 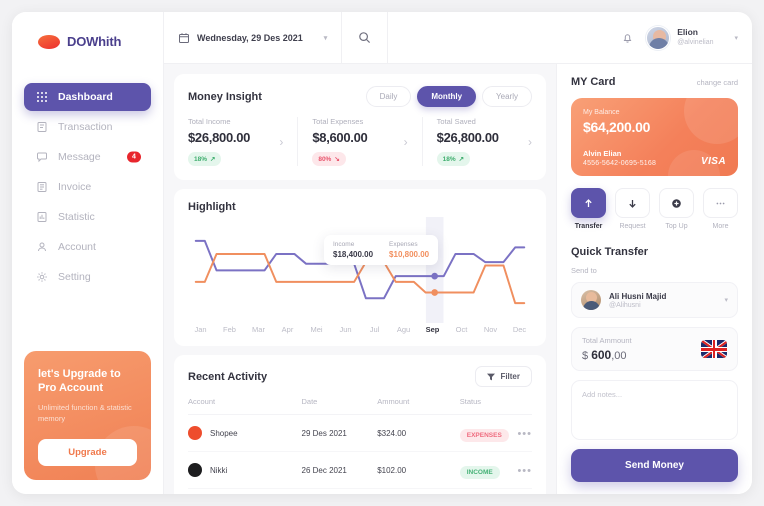 What do you see at coordinates (360, 90) in the screenshot?
I see `money-insight-header: Money Insight Daily Monthly Yearly` at bounding box center [360, 90].